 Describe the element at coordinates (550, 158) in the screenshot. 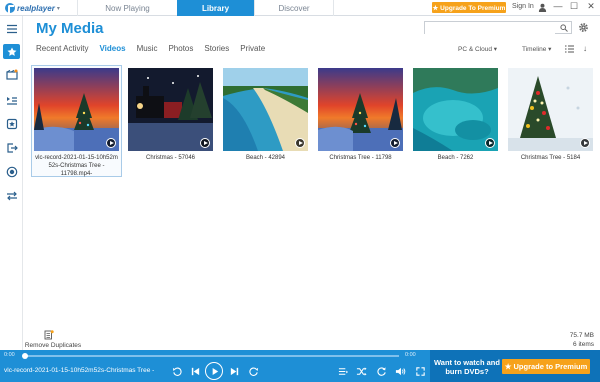

I see `media-caption: Christmas Tree - 5184` at that location.